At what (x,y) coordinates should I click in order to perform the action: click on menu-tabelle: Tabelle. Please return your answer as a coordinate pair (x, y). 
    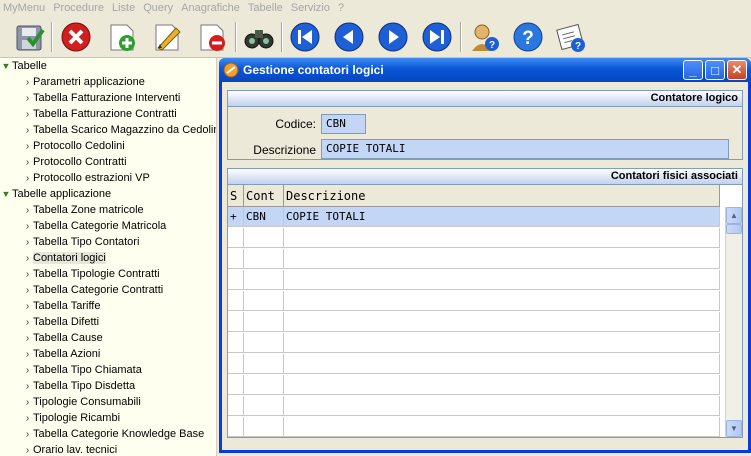
    Looking at the image, I should click on (266, 8).